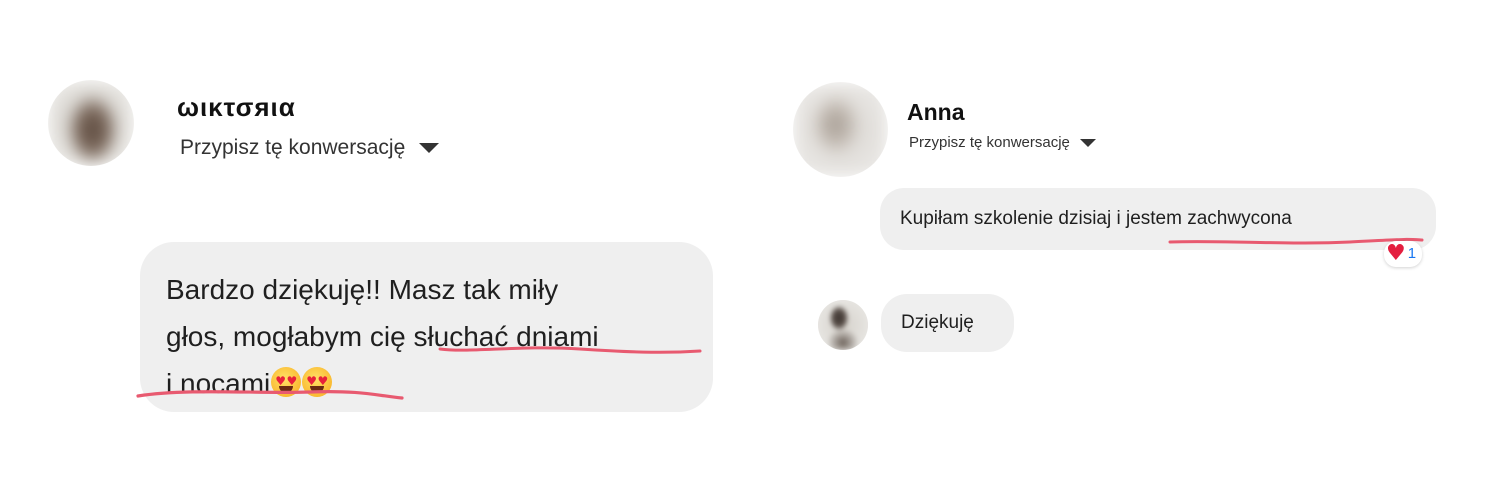 This screenshot has width=1500, height=500. I want to click on highlighted-text: słuchać dniami, so click(506, 336).